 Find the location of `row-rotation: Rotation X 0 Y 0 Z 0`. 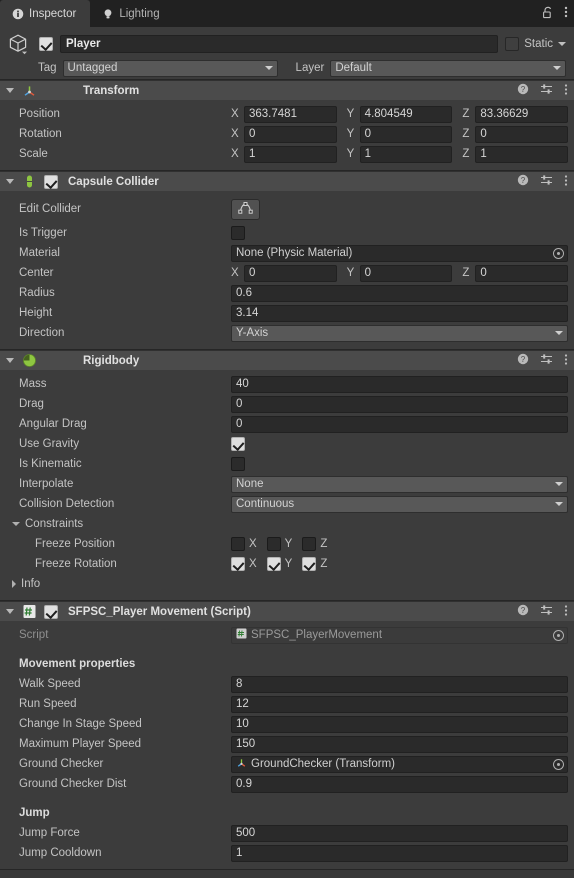

row-rotation: Rotation X 0 Y 0 Z 0 is located at coordinates (287, 134).